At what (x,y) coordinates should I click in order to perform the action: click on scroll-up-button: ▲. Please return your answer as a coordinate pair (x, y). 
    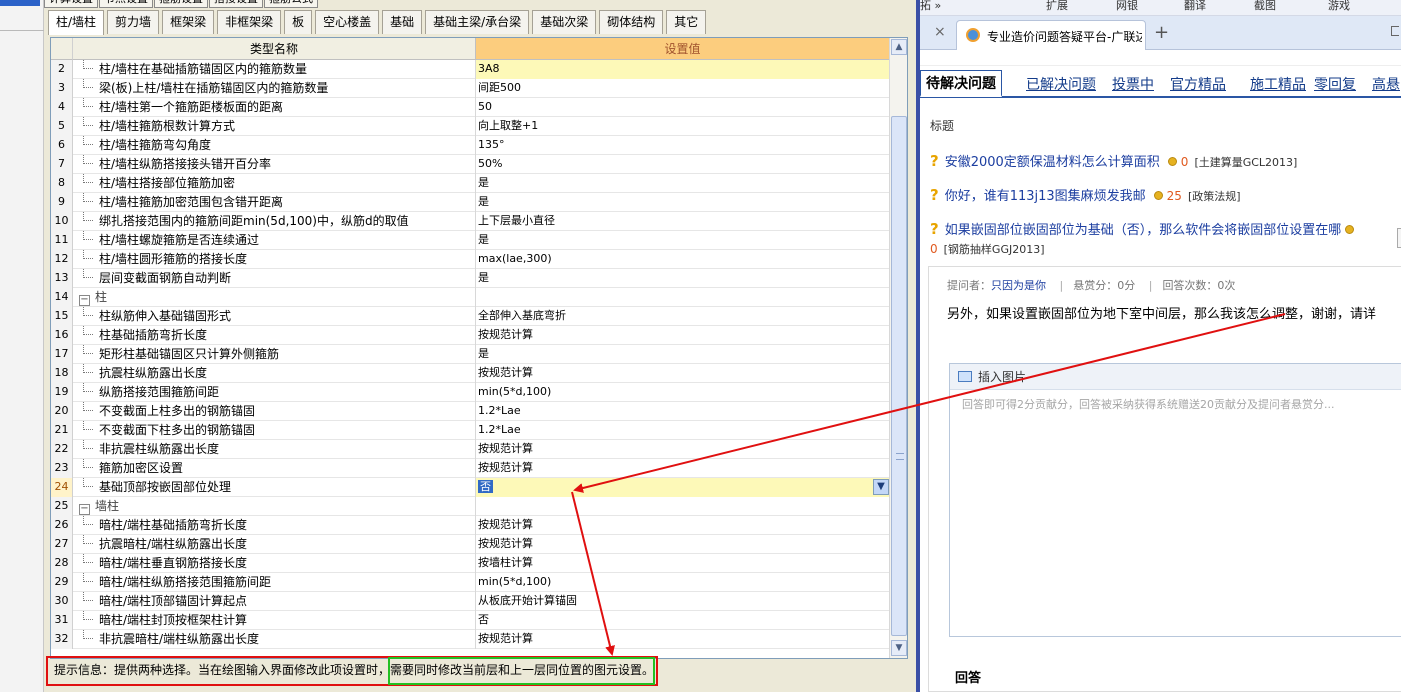
    Looking at the image, I should click on (899, 47).